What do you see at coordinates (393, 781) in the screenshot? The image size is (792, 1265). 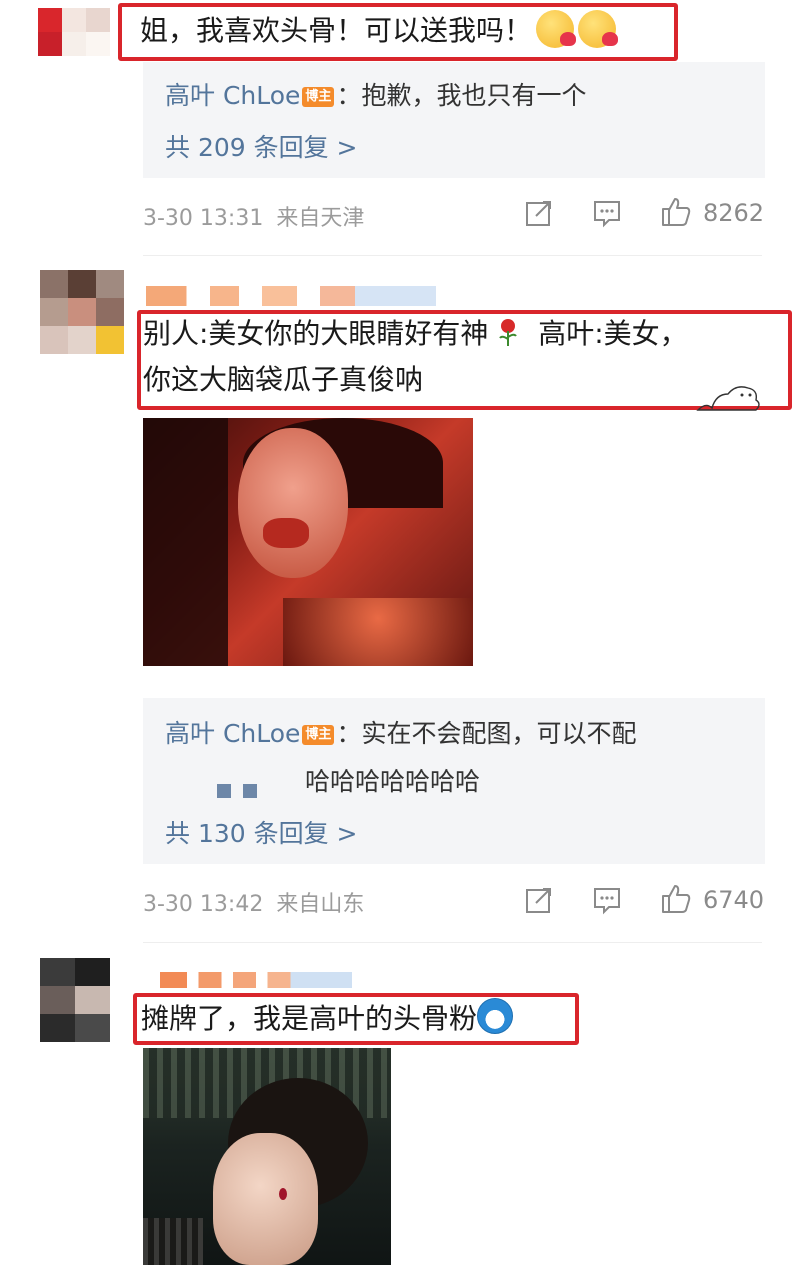 I see `reply-text-continued: 哈哈哈哈哈哈哈` at bounding box center [393, 781].